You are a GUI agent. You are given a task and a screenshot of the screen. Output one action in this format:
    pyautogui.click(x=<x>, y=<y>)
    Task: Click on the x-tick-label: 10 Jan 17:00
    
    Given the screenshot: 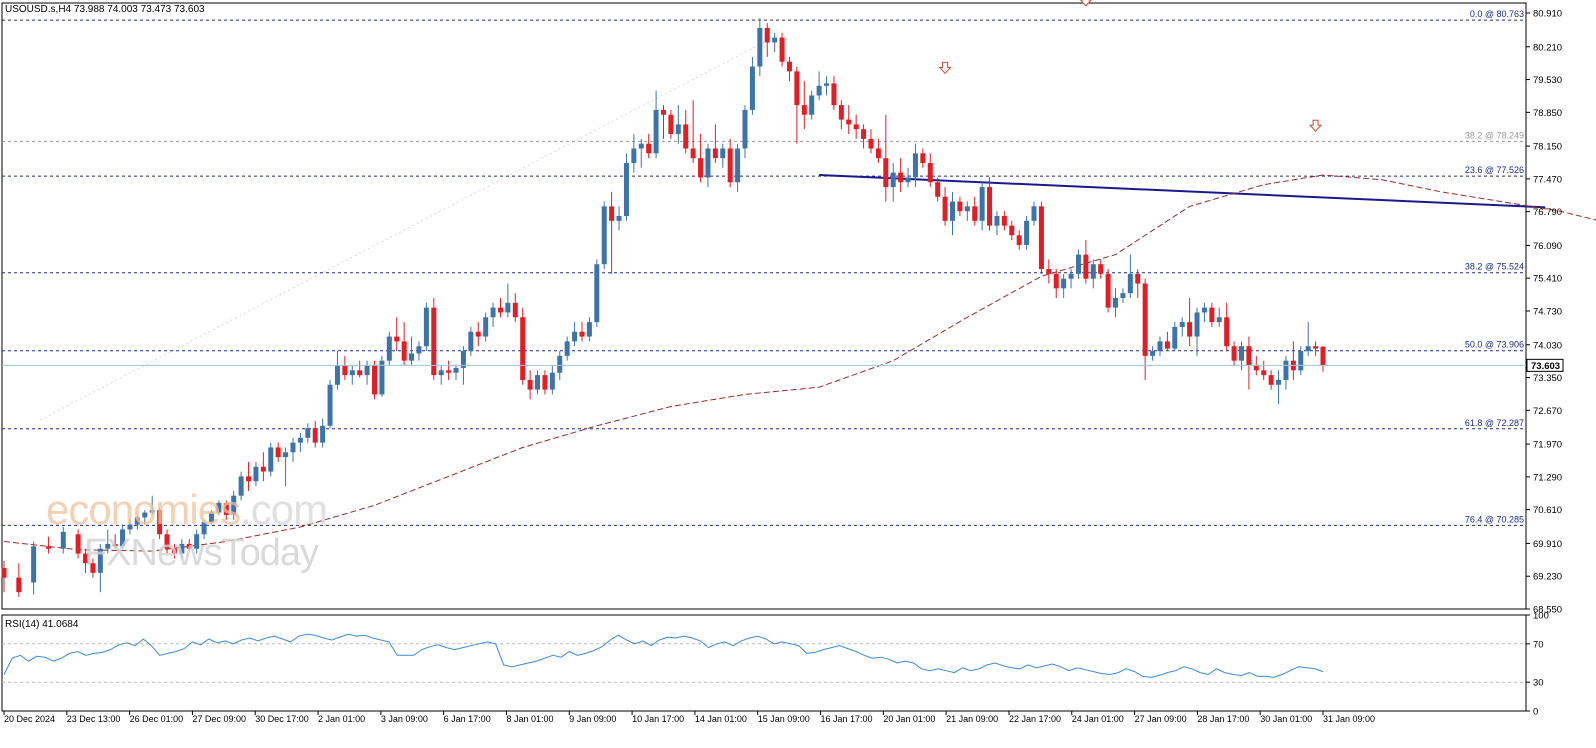 What is the action you would take?
    pyautogui.click(x=658, y=719)
    